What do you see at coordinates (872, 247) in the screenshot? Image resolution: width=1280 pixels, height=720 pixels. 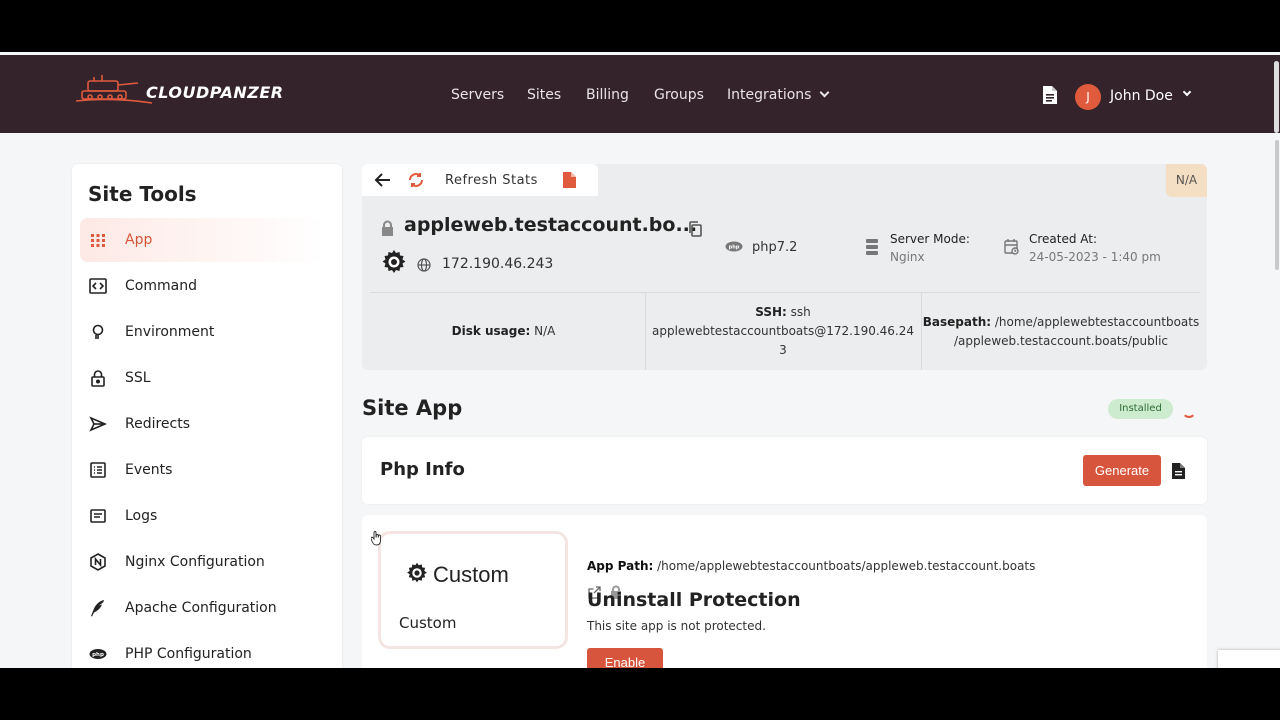 I see `server-icon` at bounding box center [872, 247].